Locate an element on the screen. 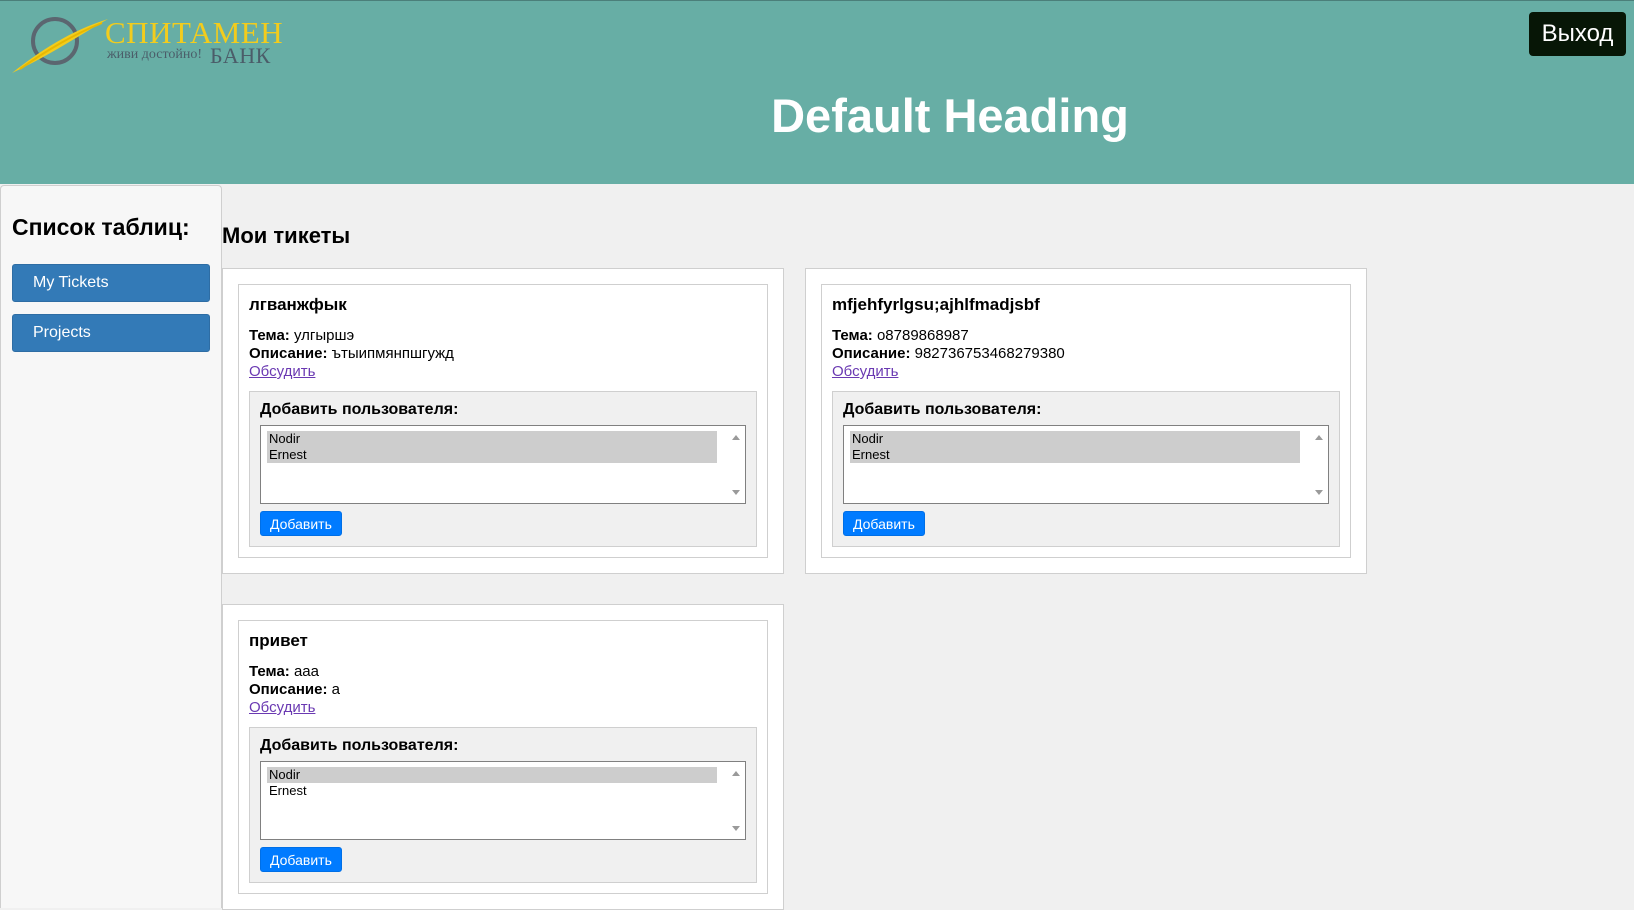 This screenshot has height=910, width=1634. description-value: a is located at coordinates (335, 689).